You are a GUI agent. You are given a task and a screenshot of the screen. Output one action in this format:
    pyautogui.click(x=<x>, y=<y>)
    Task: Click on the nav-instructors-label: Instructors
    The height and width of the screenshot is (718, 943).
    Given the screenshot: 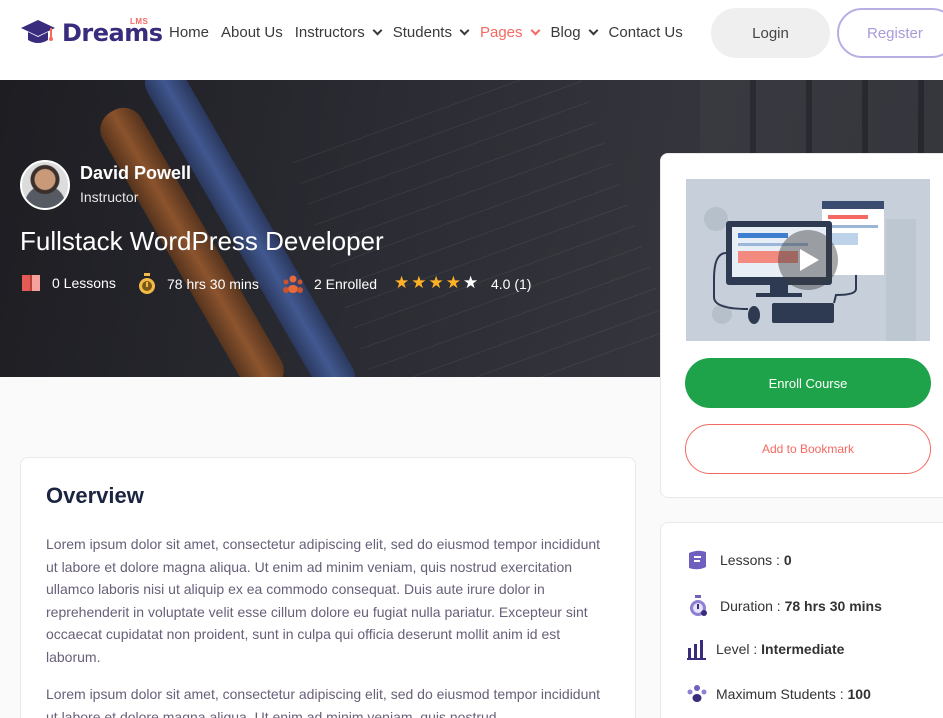 What is the action you would take?
    pyautogui.click(x=329, y=32)
    